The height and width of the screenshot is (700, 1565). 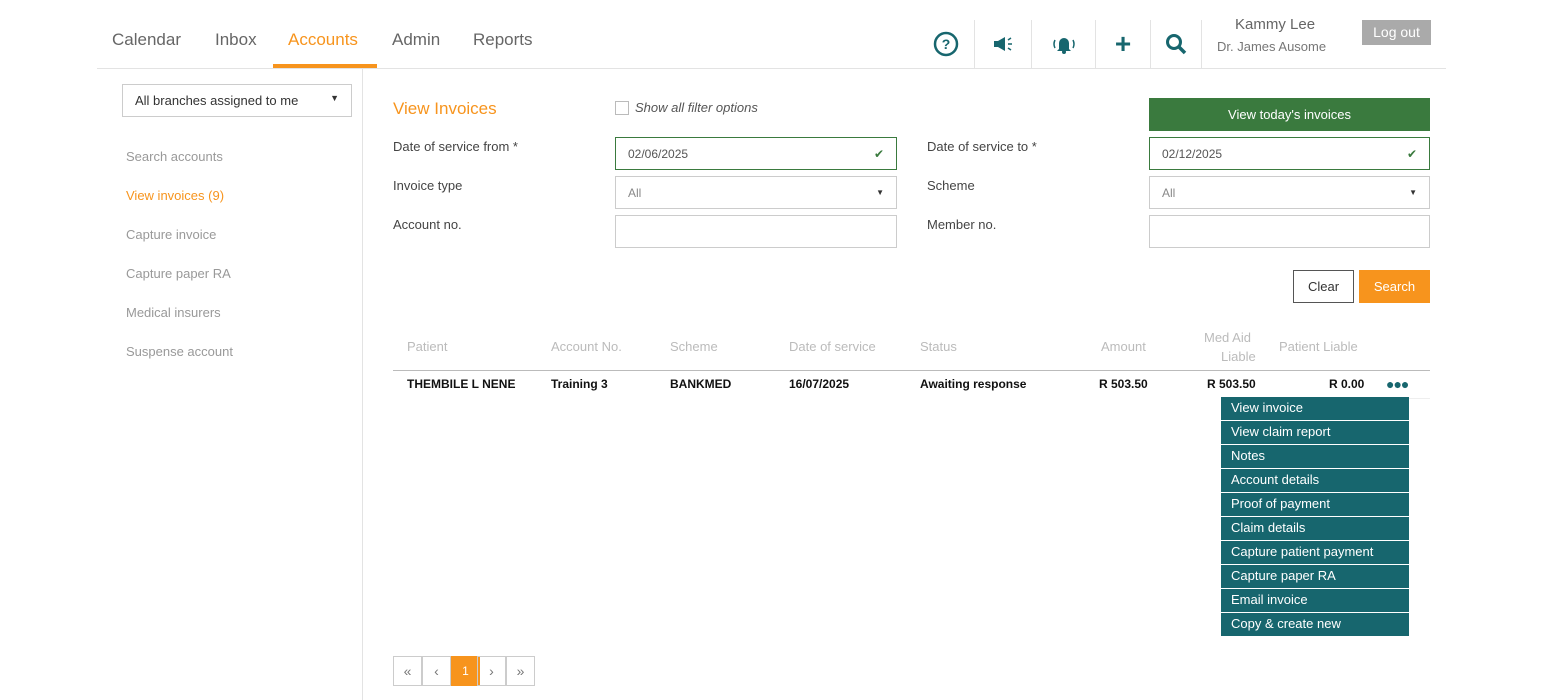 I want to click on menu-capture-patient-payment: Capture patient payment, so click(x=1315, y=553).